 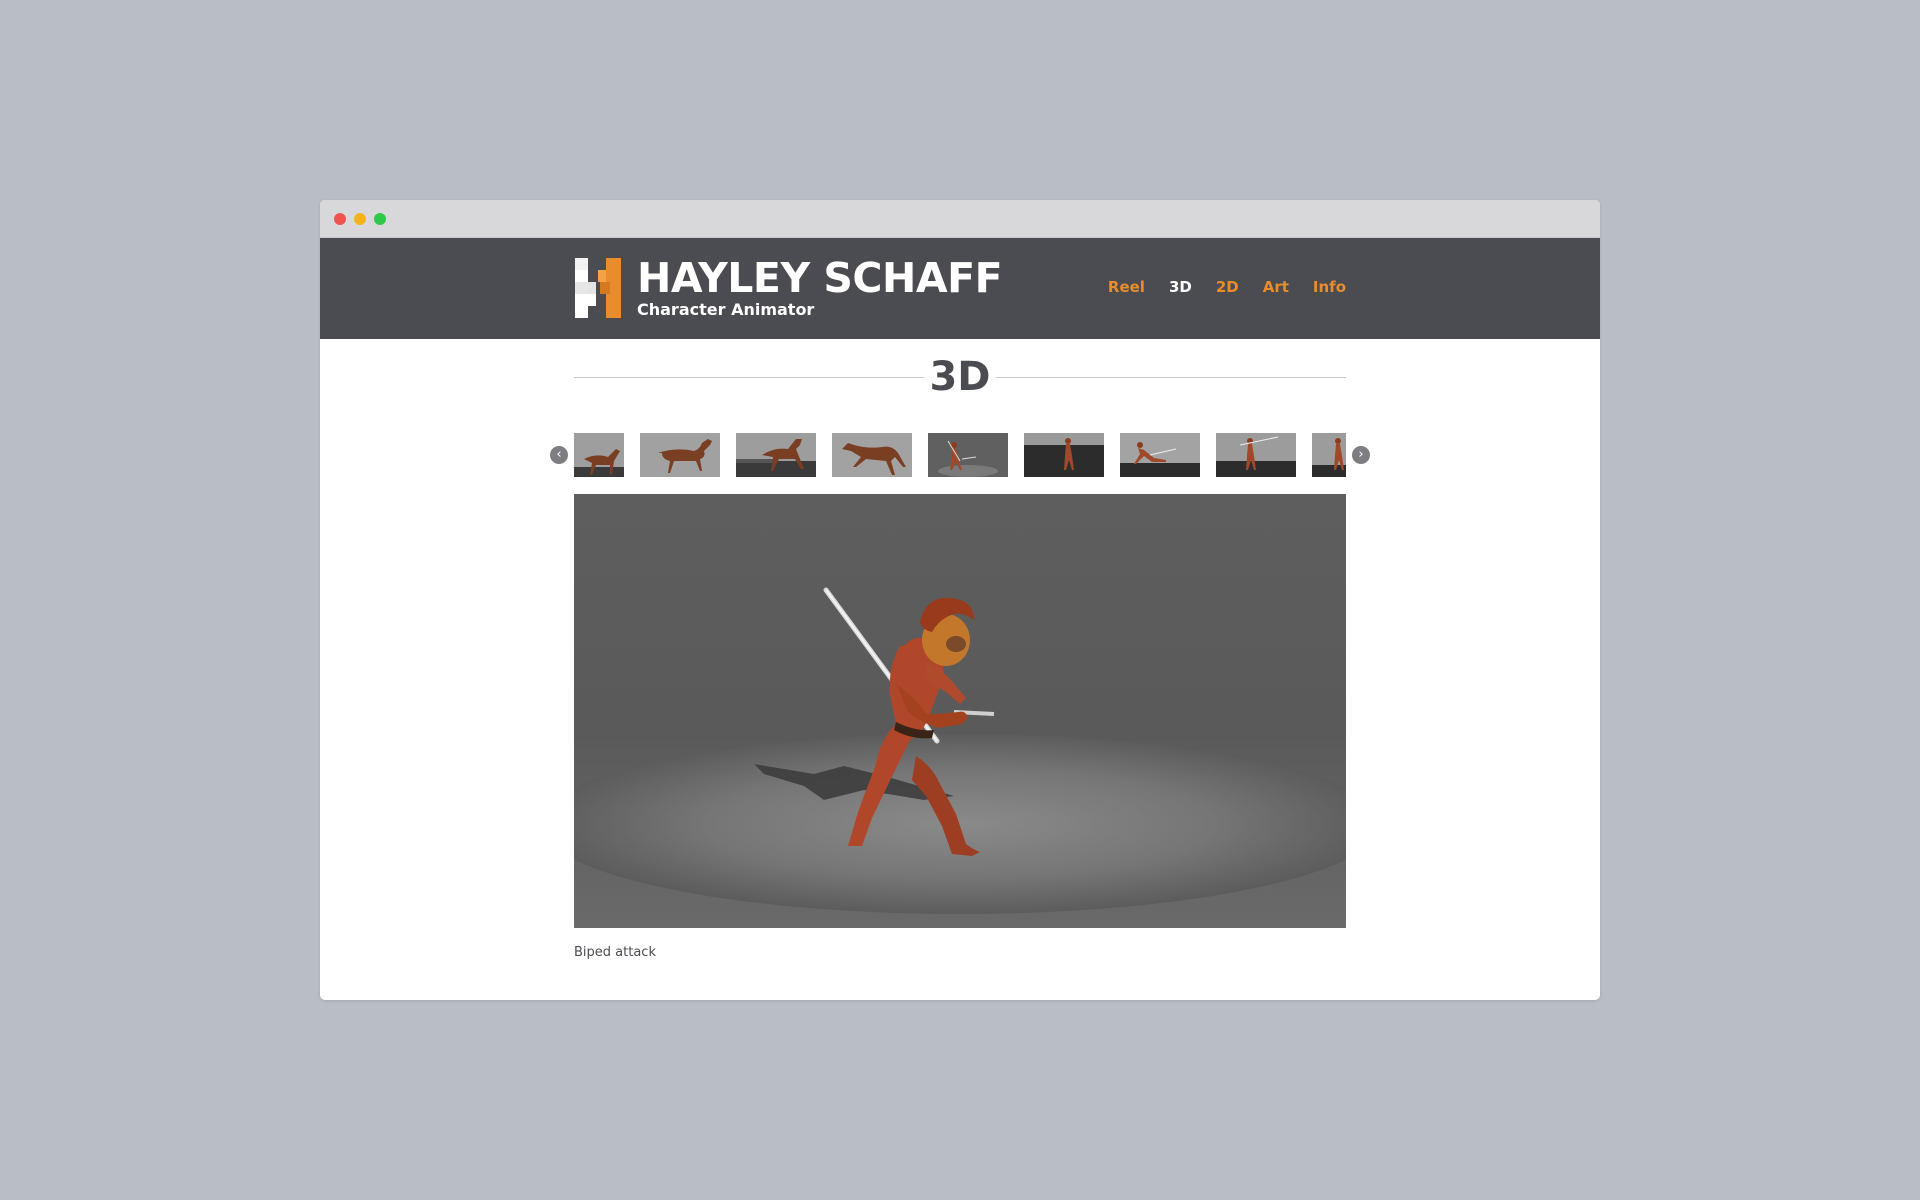 I want to click on thumbnail-carousel: ‹ ›, so click(x=960, y=455).